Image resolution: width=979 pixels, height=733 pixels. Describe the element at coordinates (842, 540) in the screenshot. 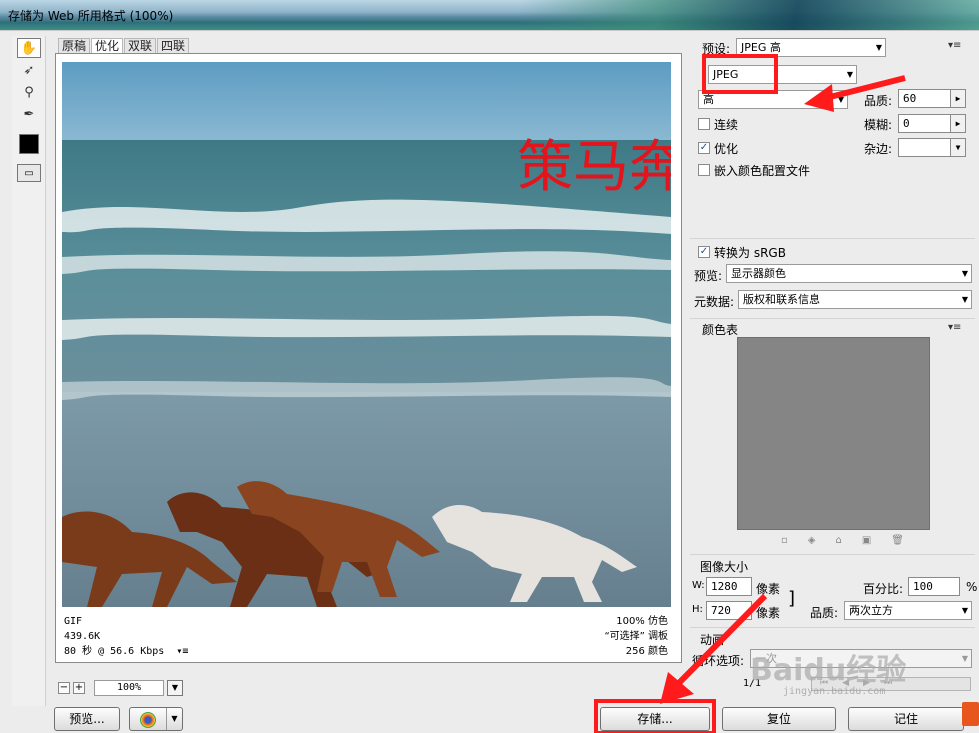

I see `color-table-actions: ▫ ◈ ⌂ ▣ 🗑` at that location.